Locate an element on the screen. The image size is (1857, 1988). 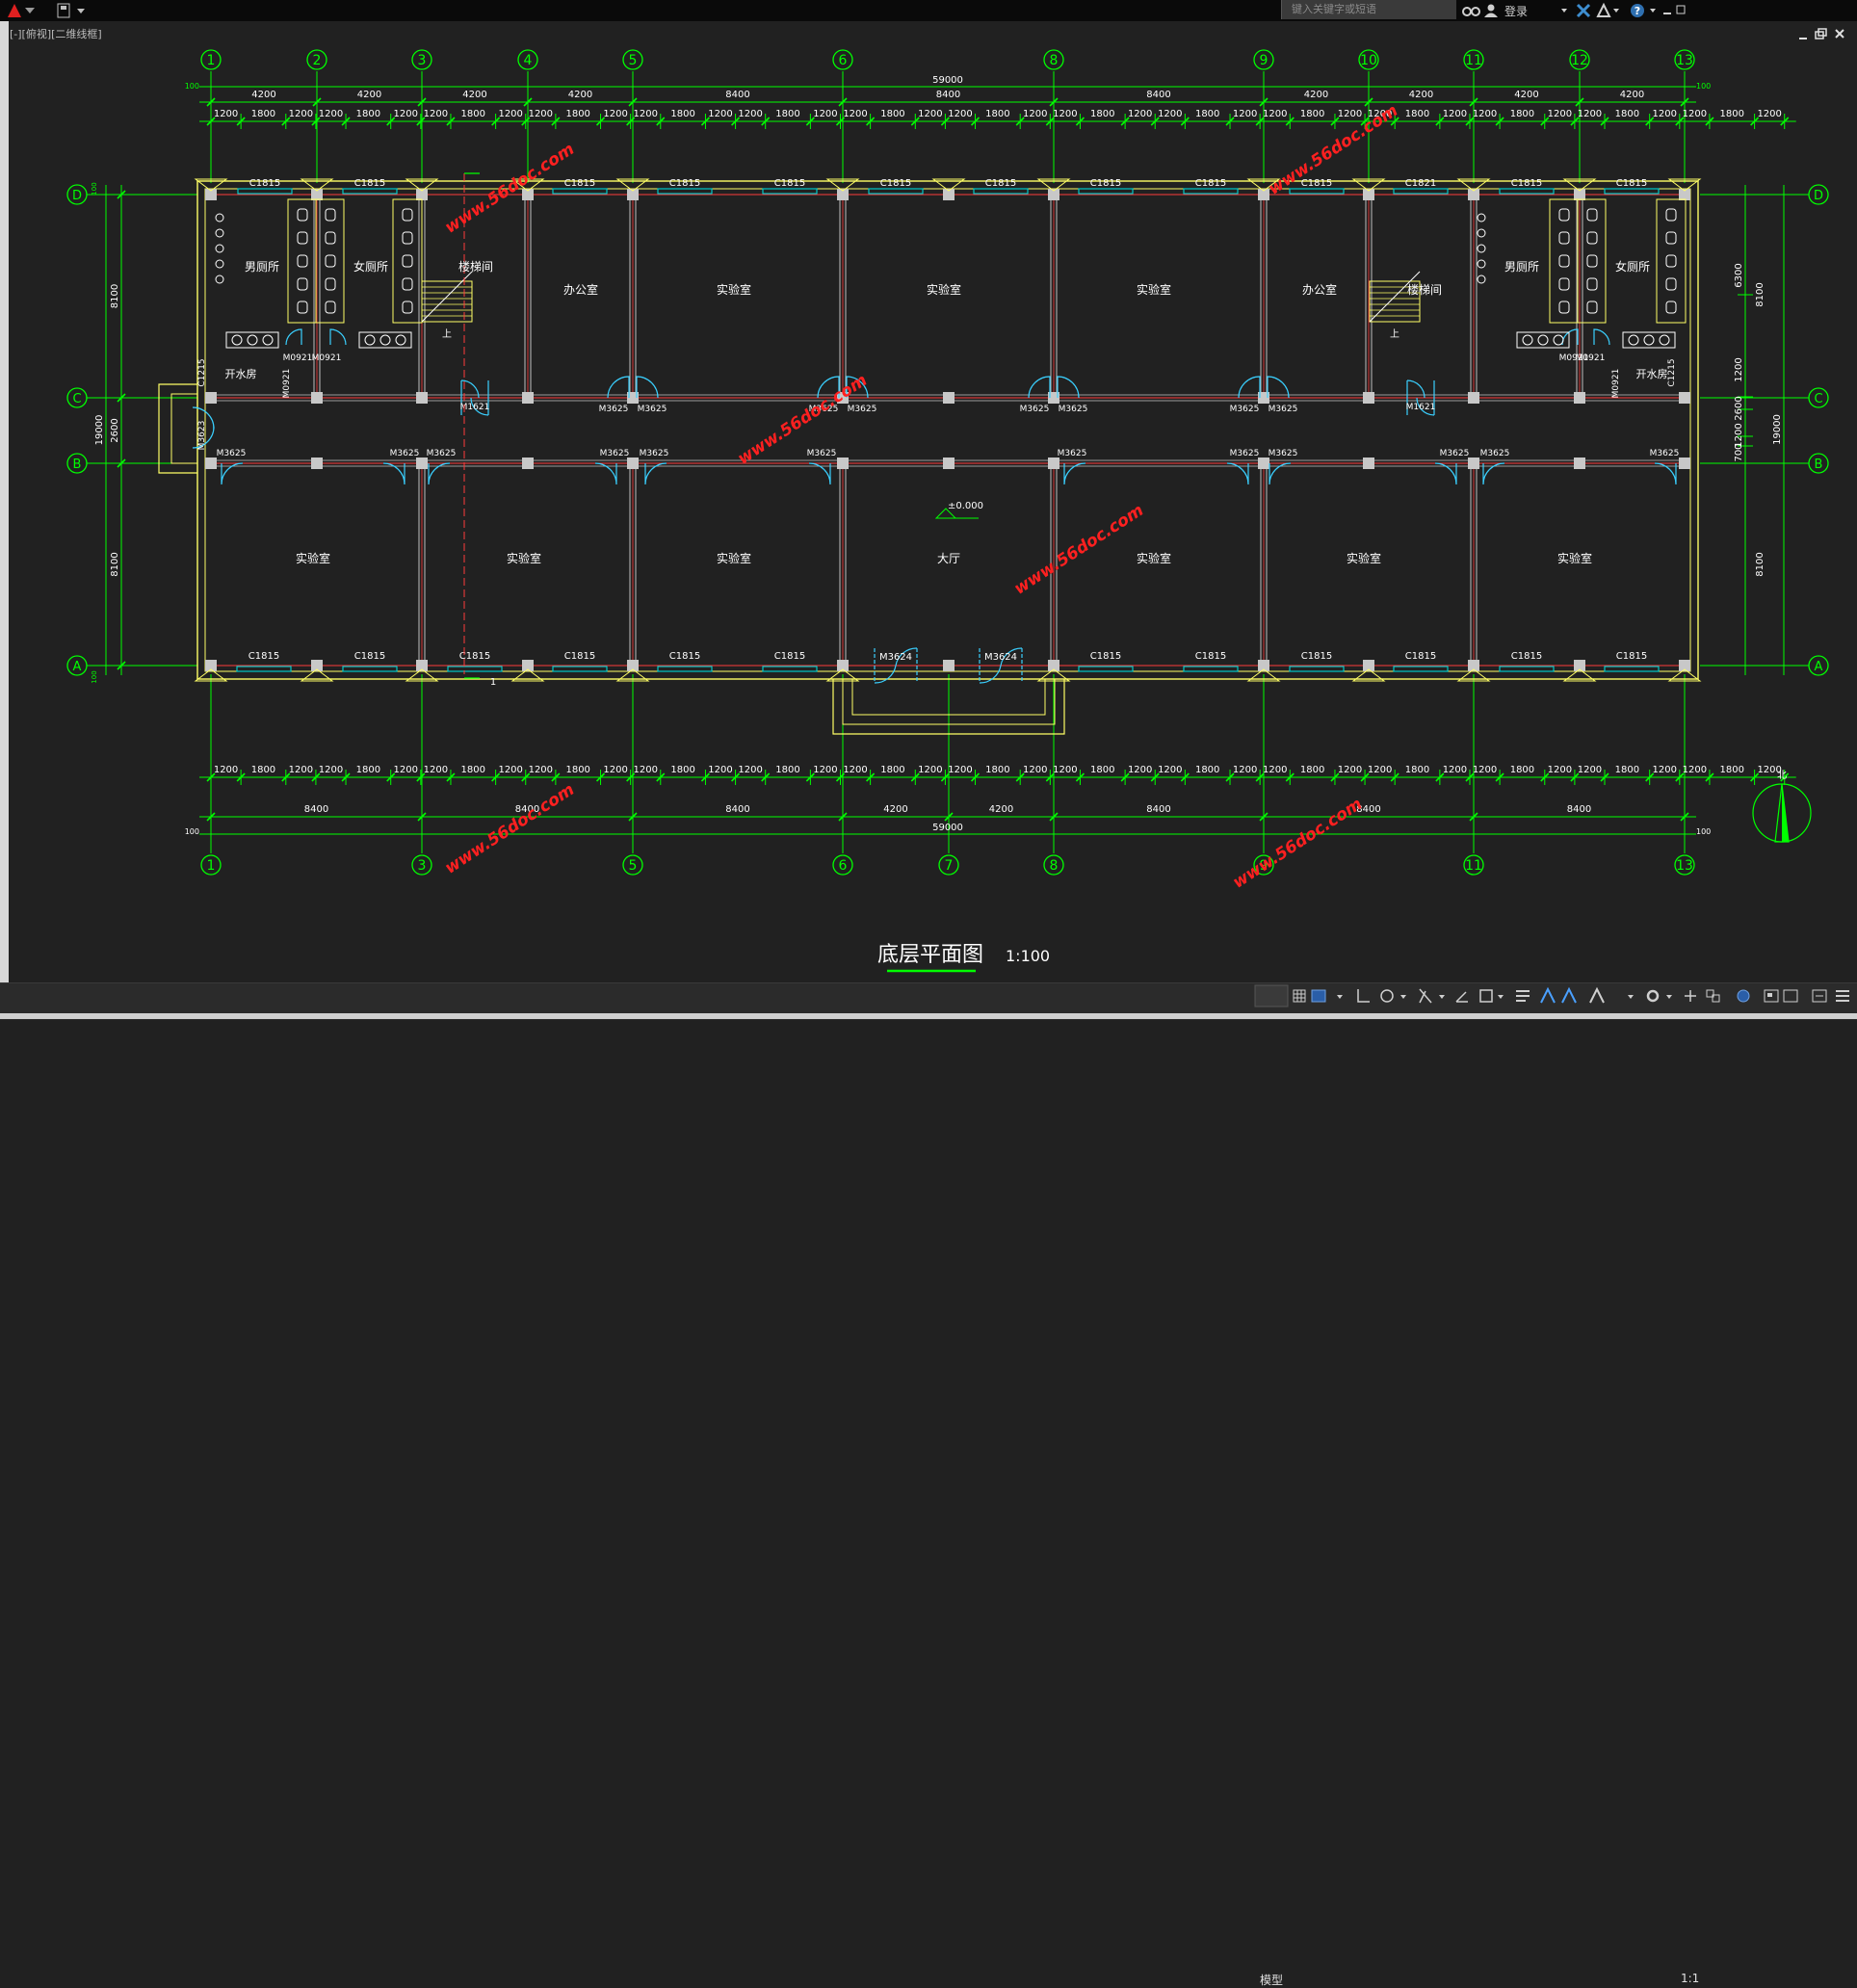
isodraft-icon is located at coordinates (1426, 996).